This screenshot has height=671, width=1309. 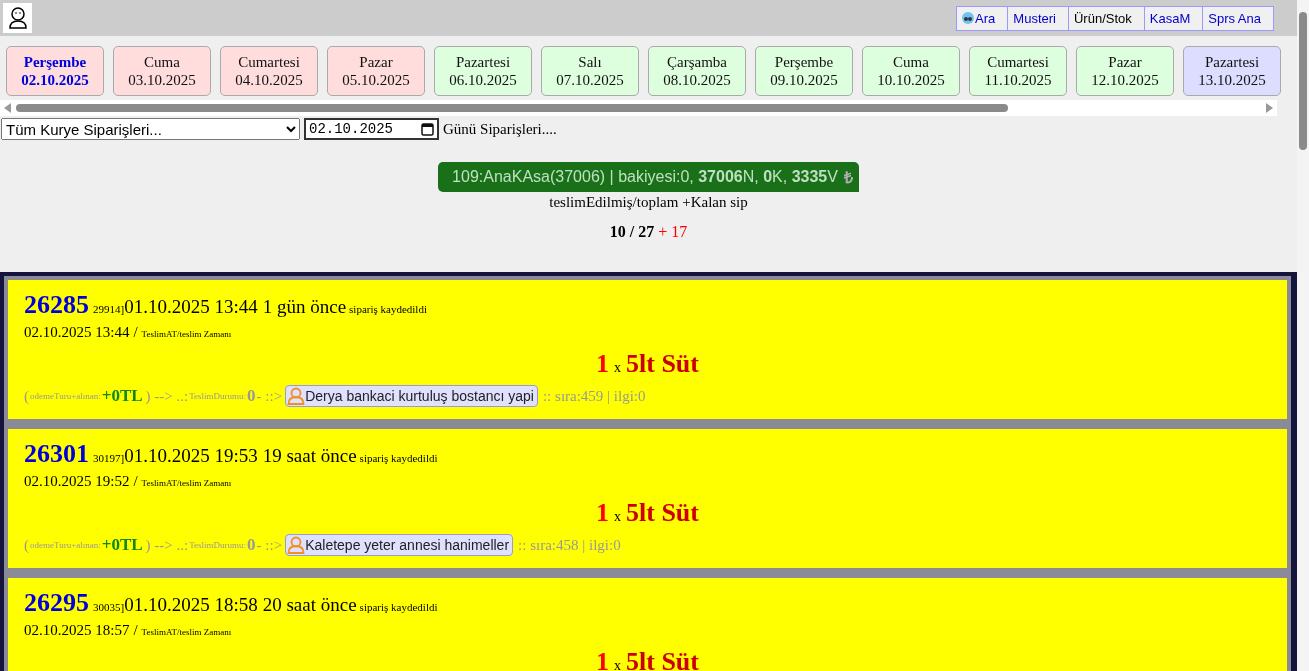 What do you see at coordinates (648, 202) in the screenshot?
I see `summary-caption: teslimEdilmiş/toplam +Kalan sip` at bounding box center [648, 202].